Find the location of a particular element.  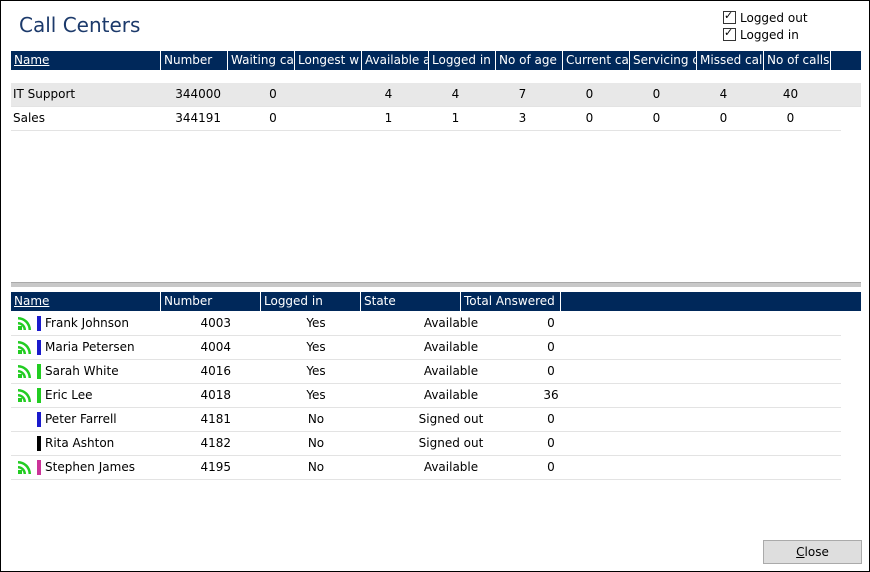

col-header-available: Available a is located at coordinates (395, 60).